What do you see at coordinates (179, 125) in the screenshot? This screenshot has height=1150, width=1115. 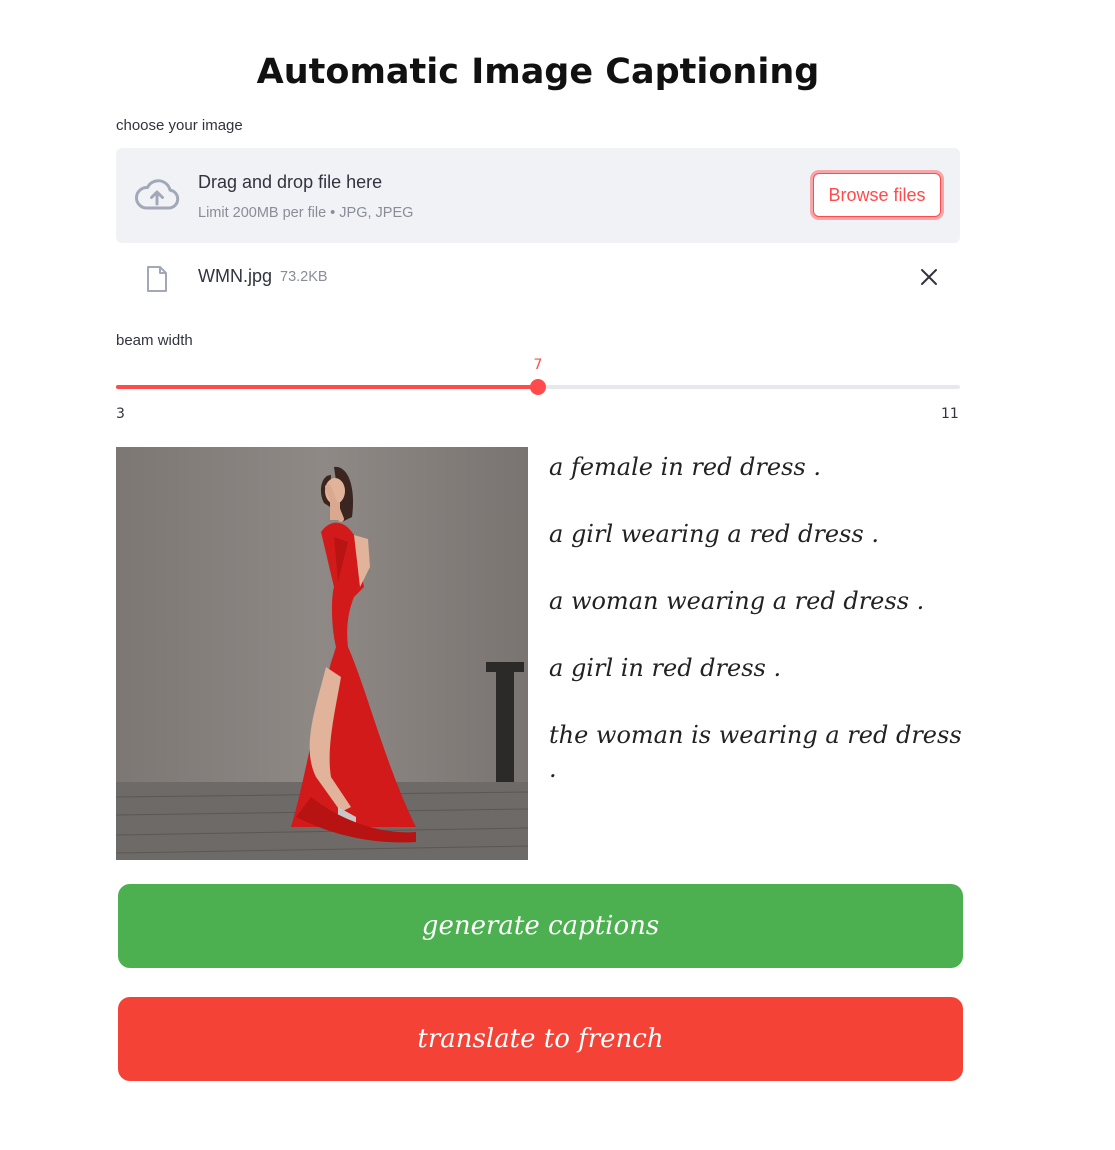 I see `uploader-label: choose your image` at bounding box center [179, 125].